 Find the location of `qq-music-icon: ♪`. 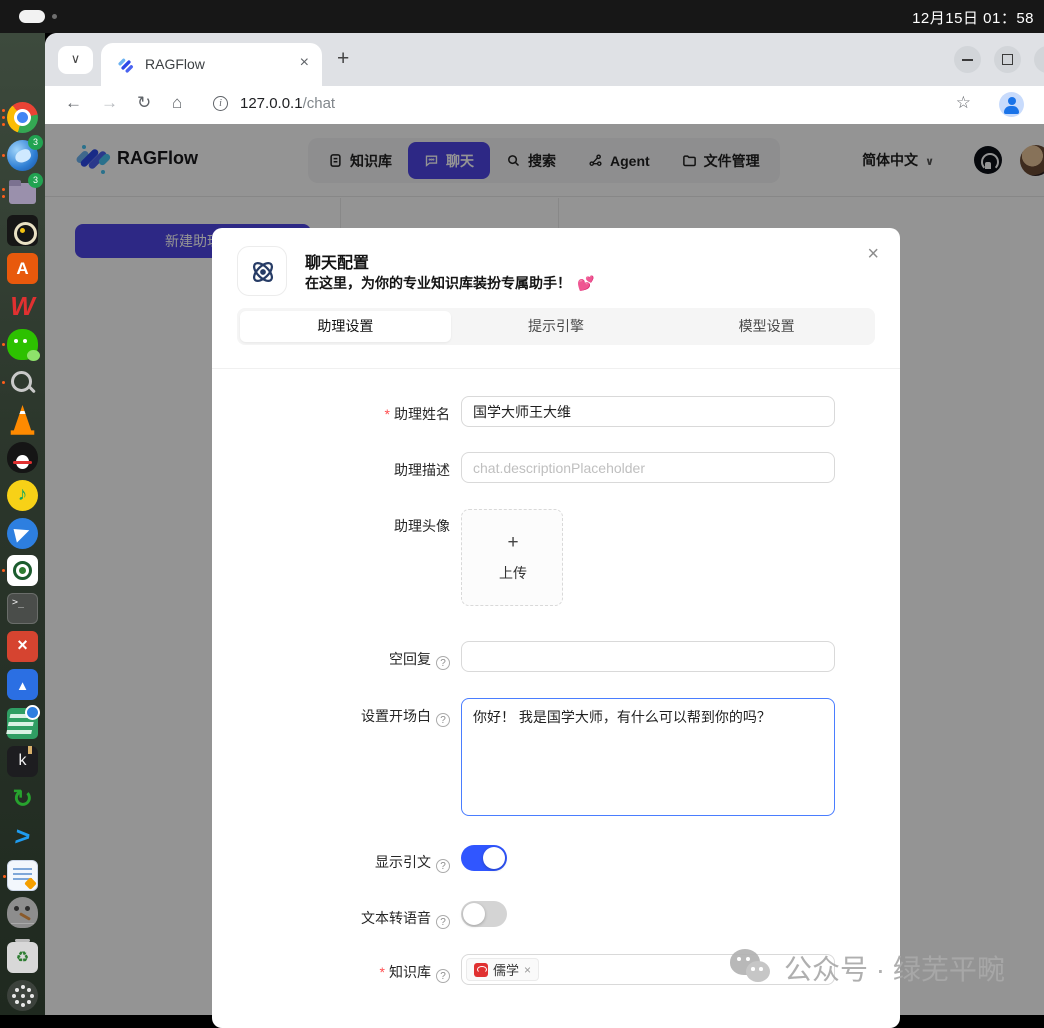

qq-music-icon: ♪ is located at coordinates (22, 495).